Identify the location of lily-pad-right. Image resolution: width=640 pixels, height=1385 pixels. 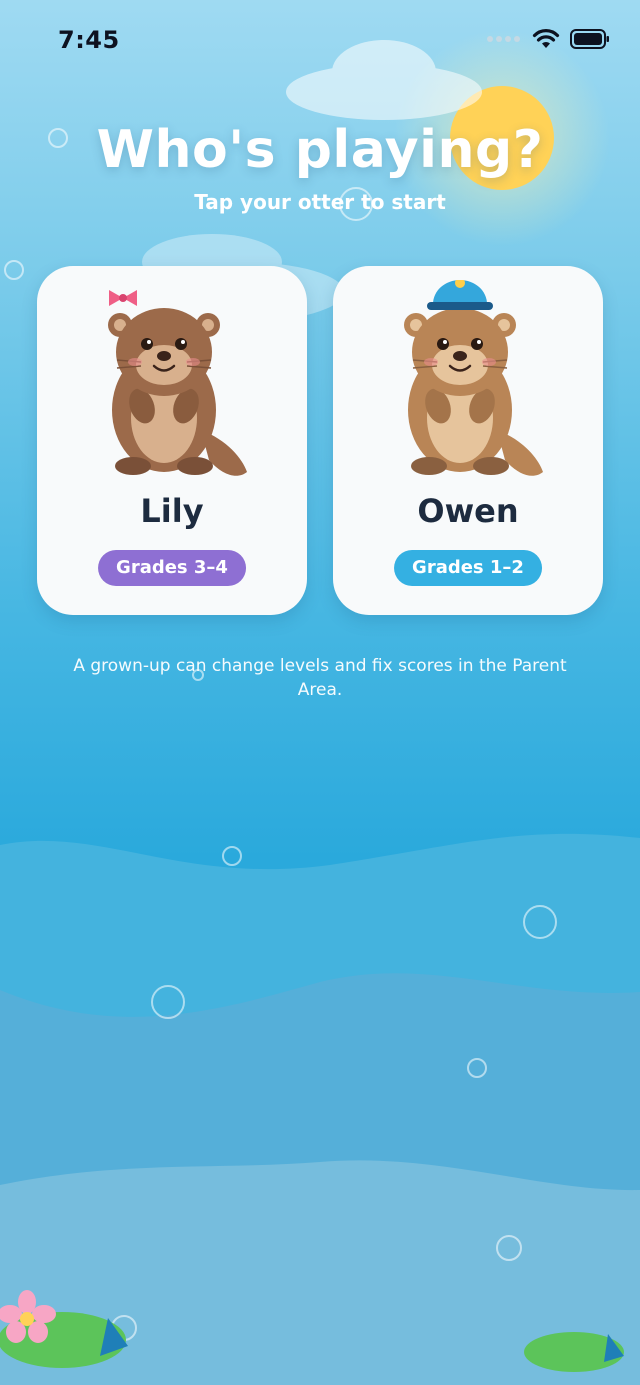
(574, 1352).